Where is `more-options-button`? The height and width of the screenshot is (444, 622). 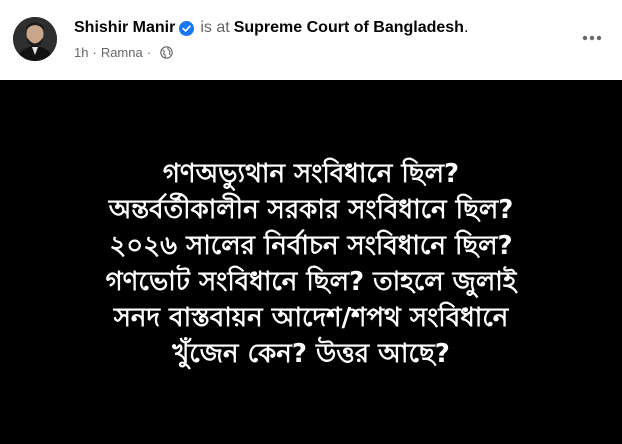
more-options-button is located at coordinates (592, 38).